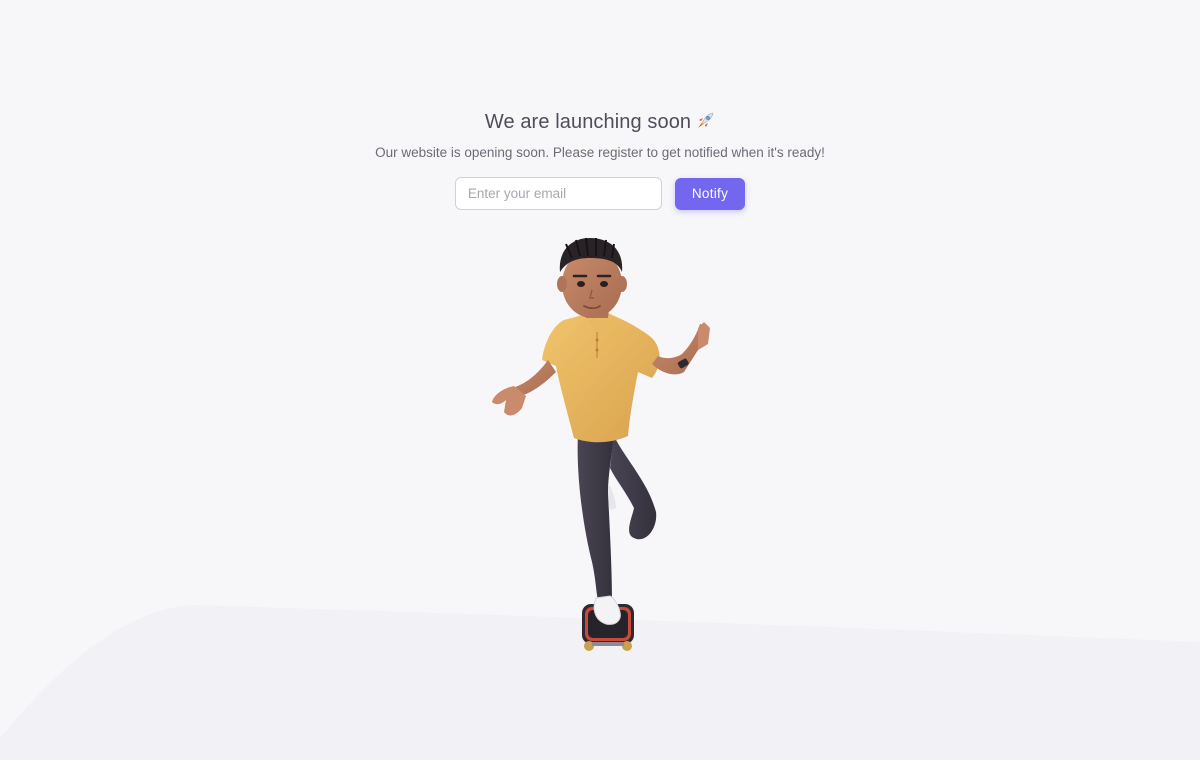 The image size is (1200, 760). I want to click on notify-form: Notify, so click(600, 193).